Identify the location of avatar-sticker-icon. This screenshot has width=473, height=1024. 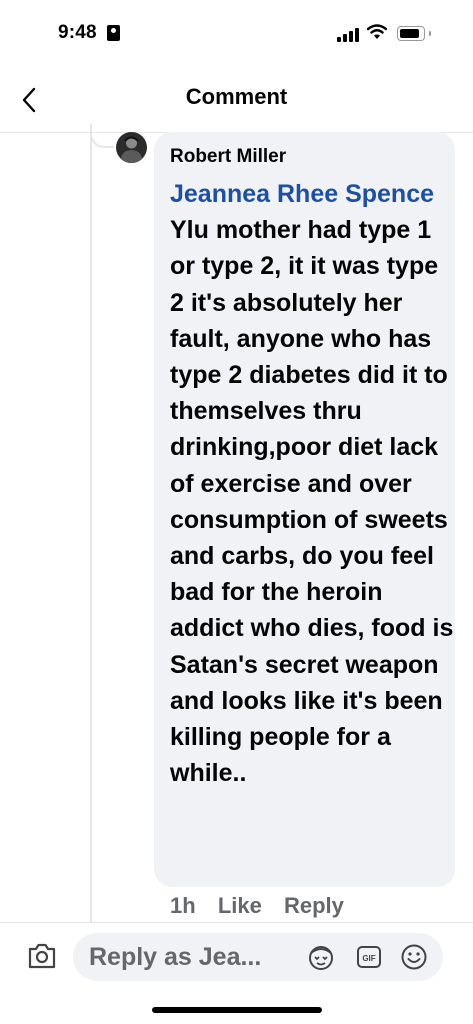
(321, 957).